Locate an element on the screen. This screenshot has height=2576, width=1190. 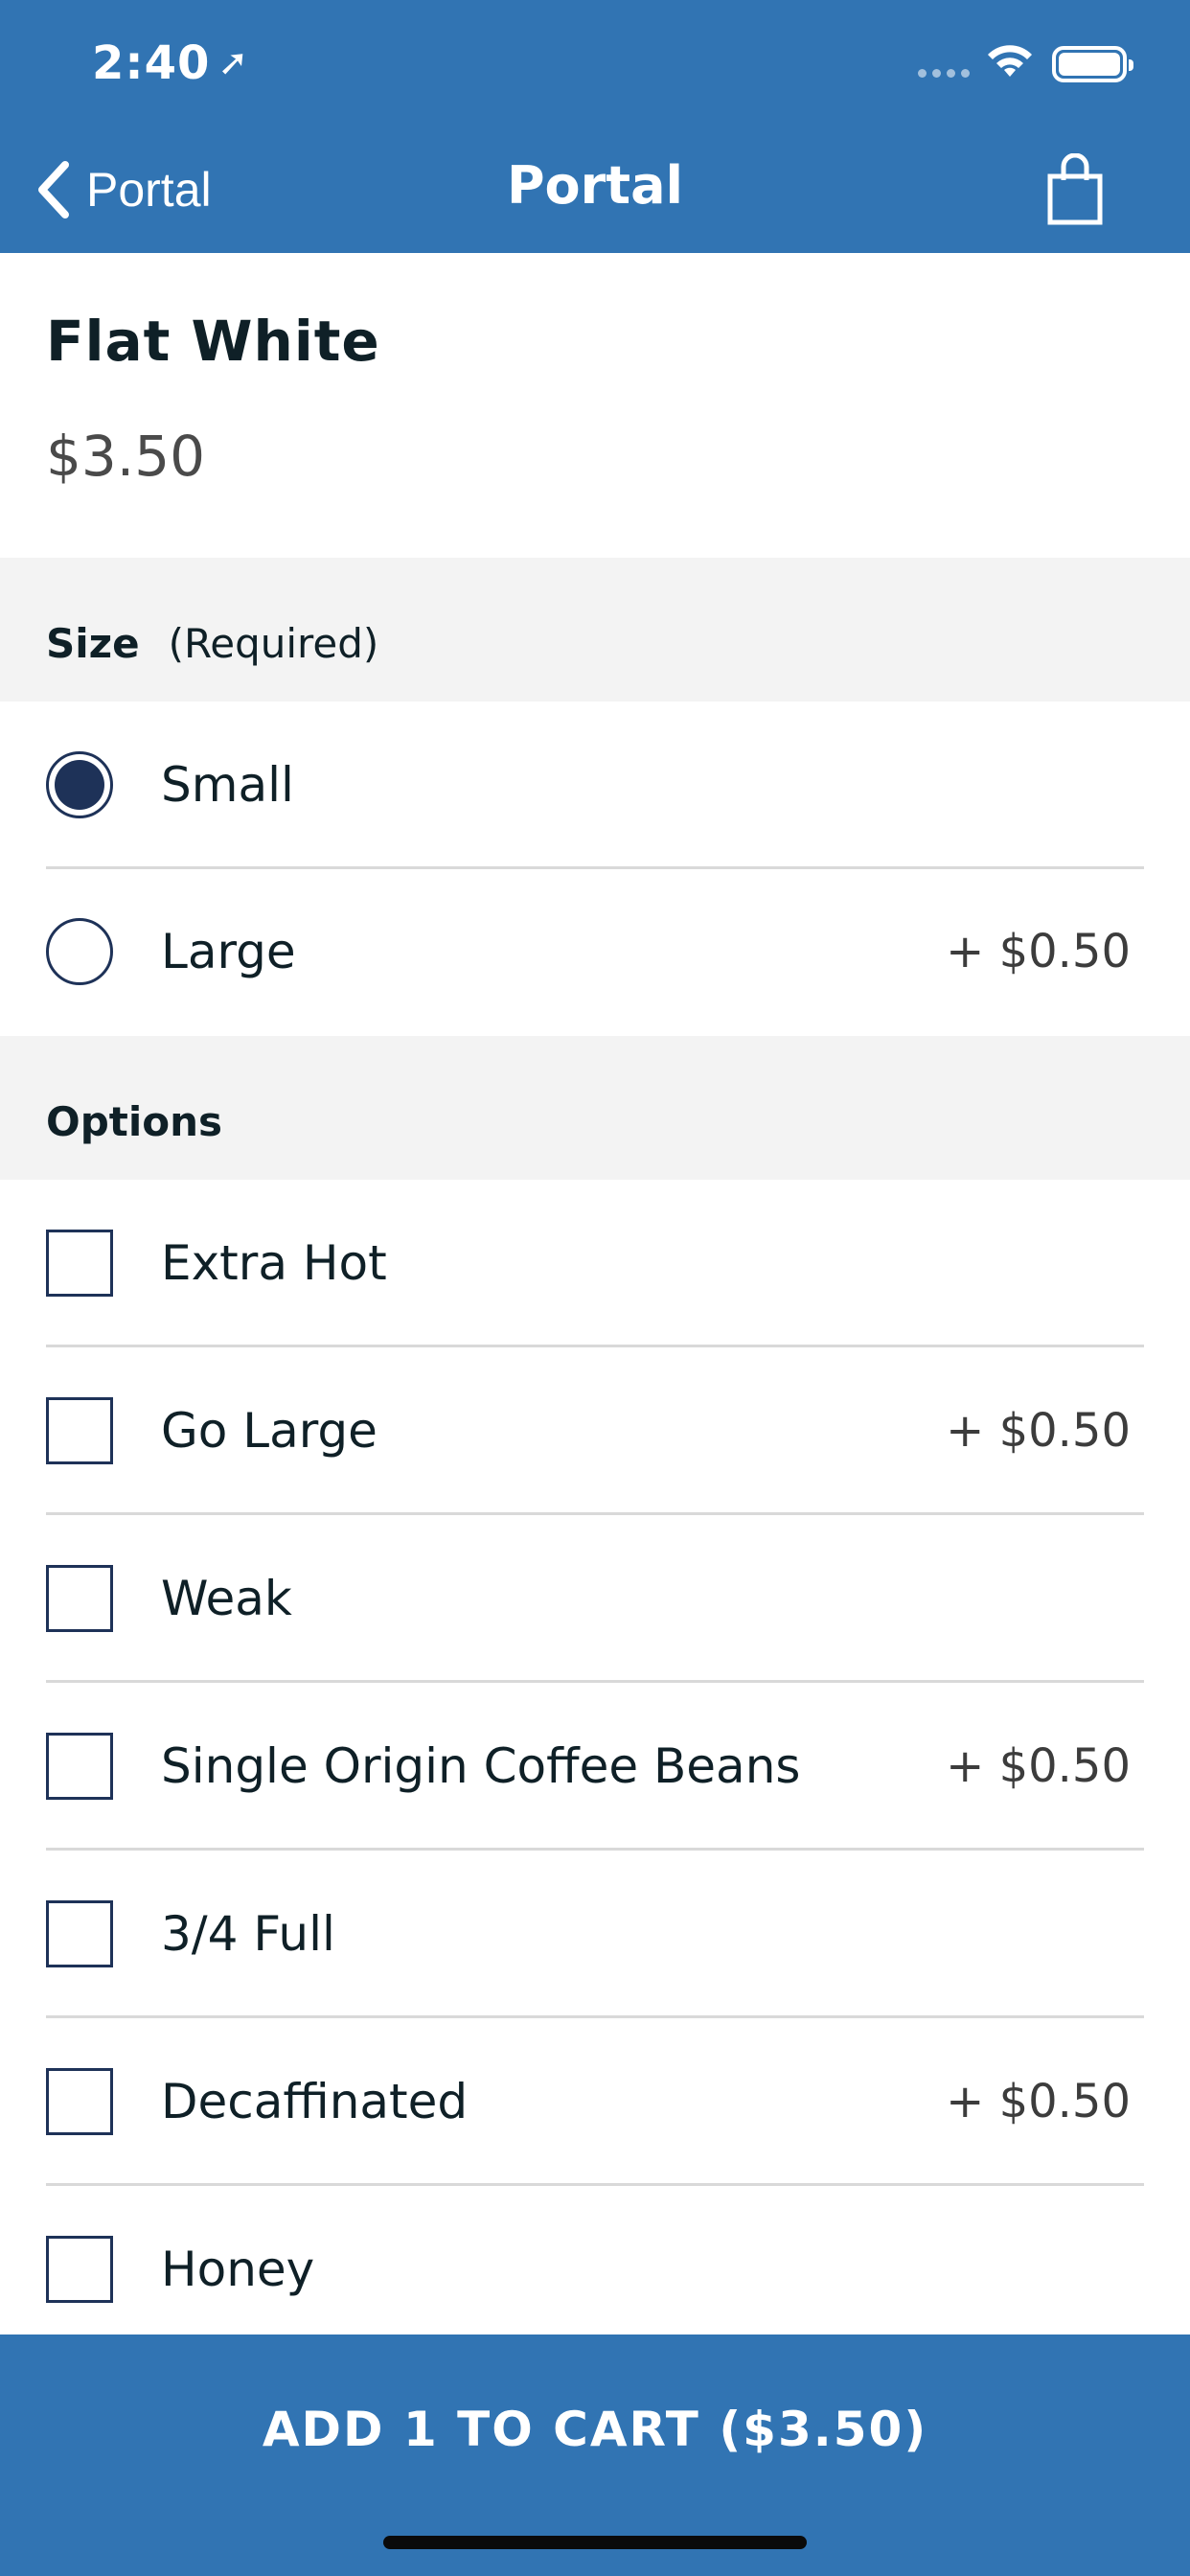
option-extra-hot: Extra Hot is located at coordinates (595, 1263).